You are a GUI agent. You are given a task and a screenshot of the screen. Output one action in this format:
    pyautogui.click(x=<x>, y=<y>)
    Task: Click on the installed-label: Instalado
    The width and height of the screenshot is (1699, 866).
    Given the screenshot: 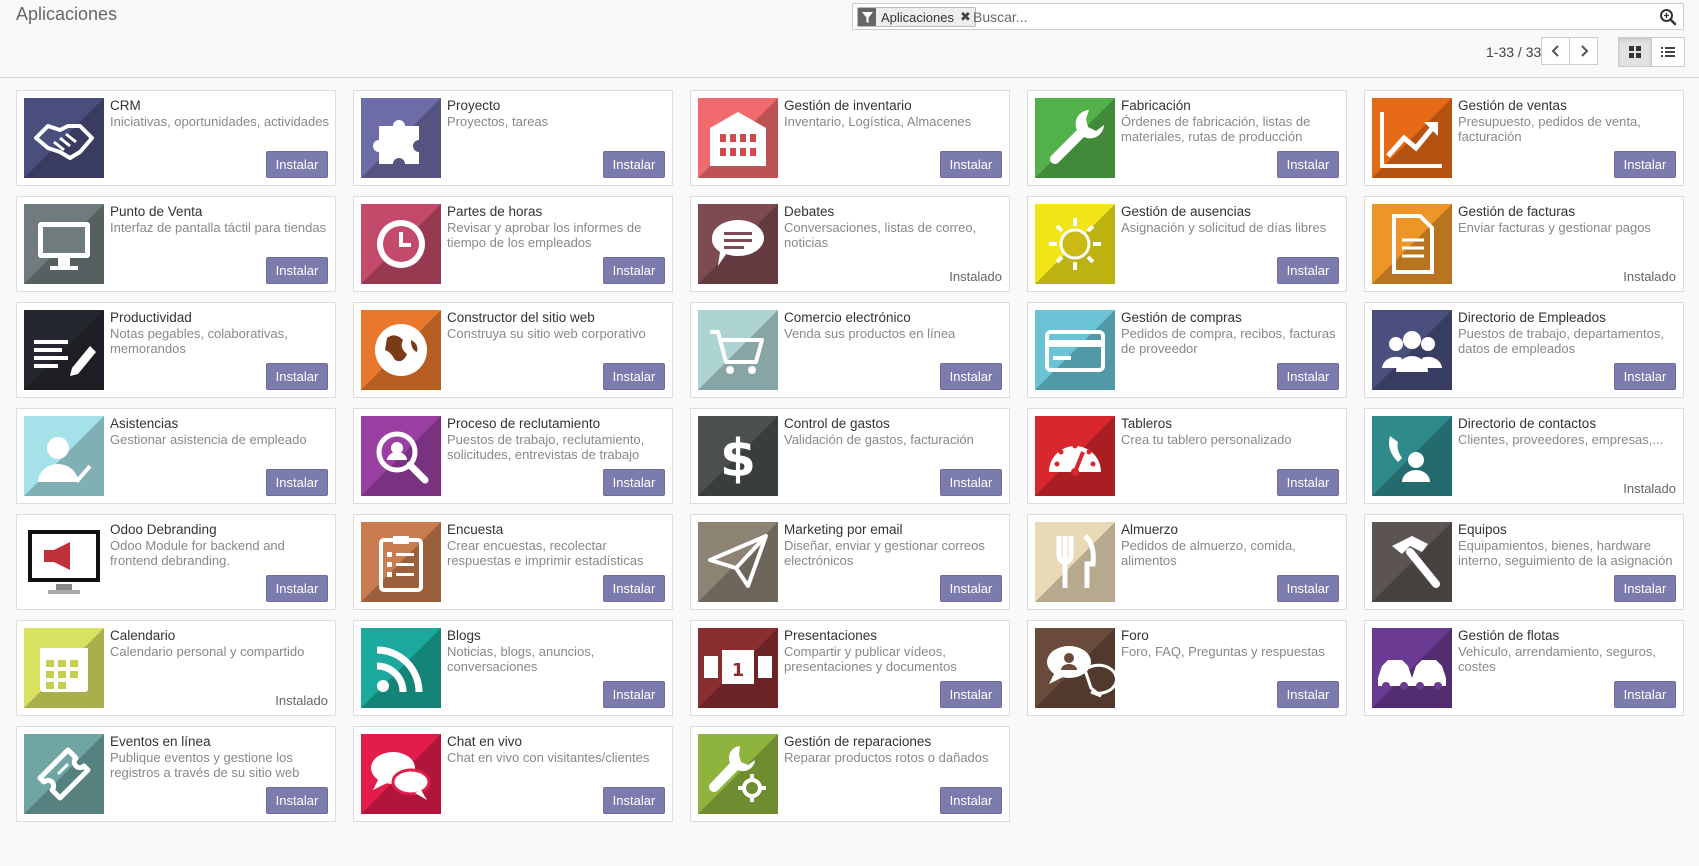 What is the action you would take?
    pyautogui.click(x=1649, y=276)
    